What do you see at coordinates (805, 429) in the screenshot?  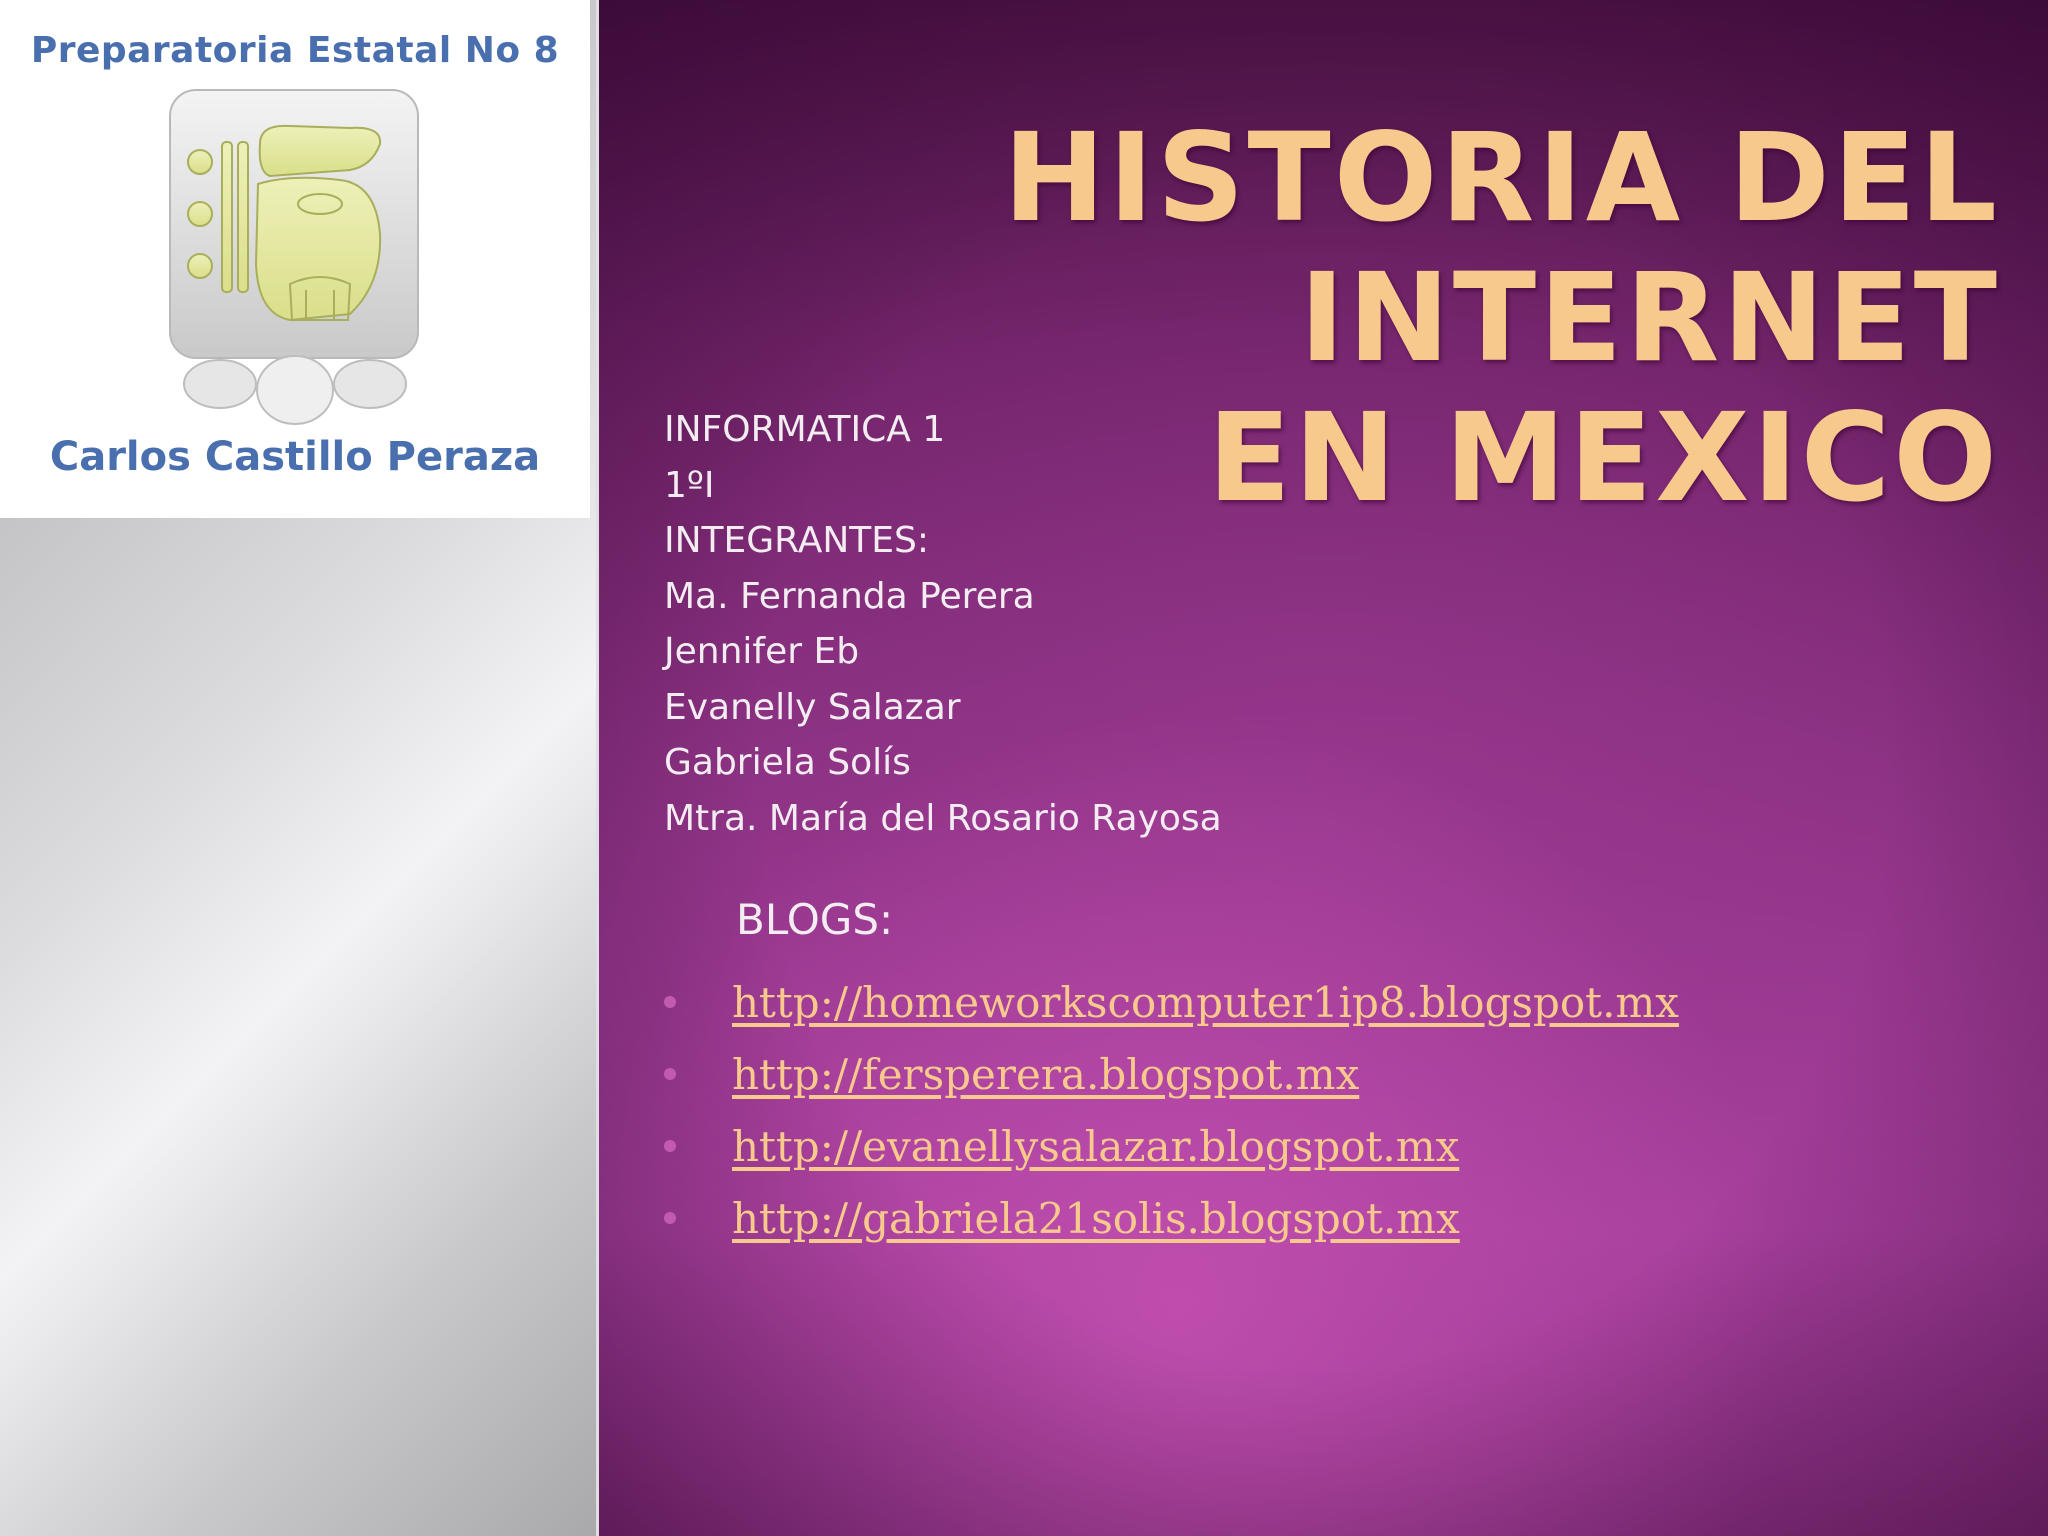 I see `info-line: INFORMATICA 1` at bounding box center [805, 429].